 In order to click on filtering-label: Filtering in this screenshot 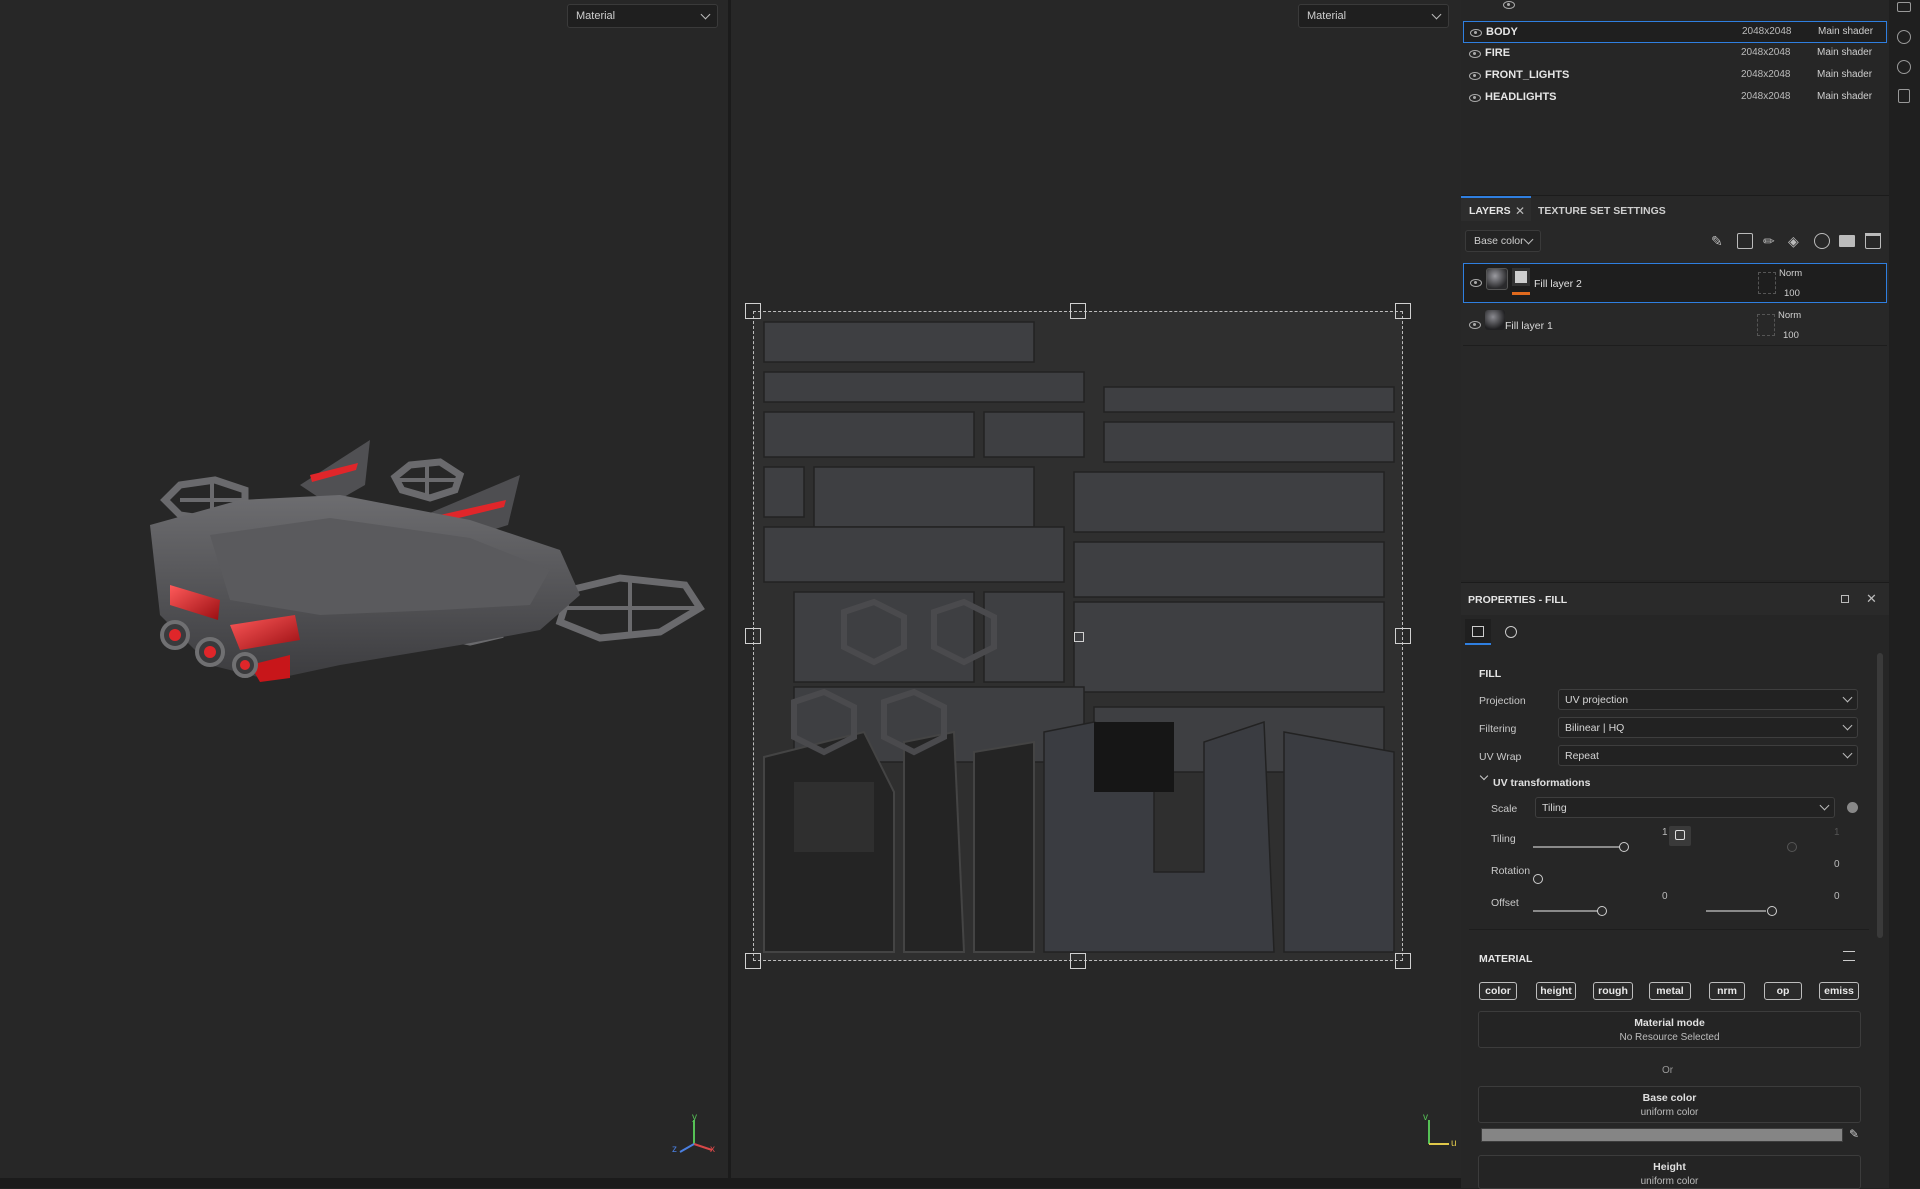, I will do `click(1498, 729)`.